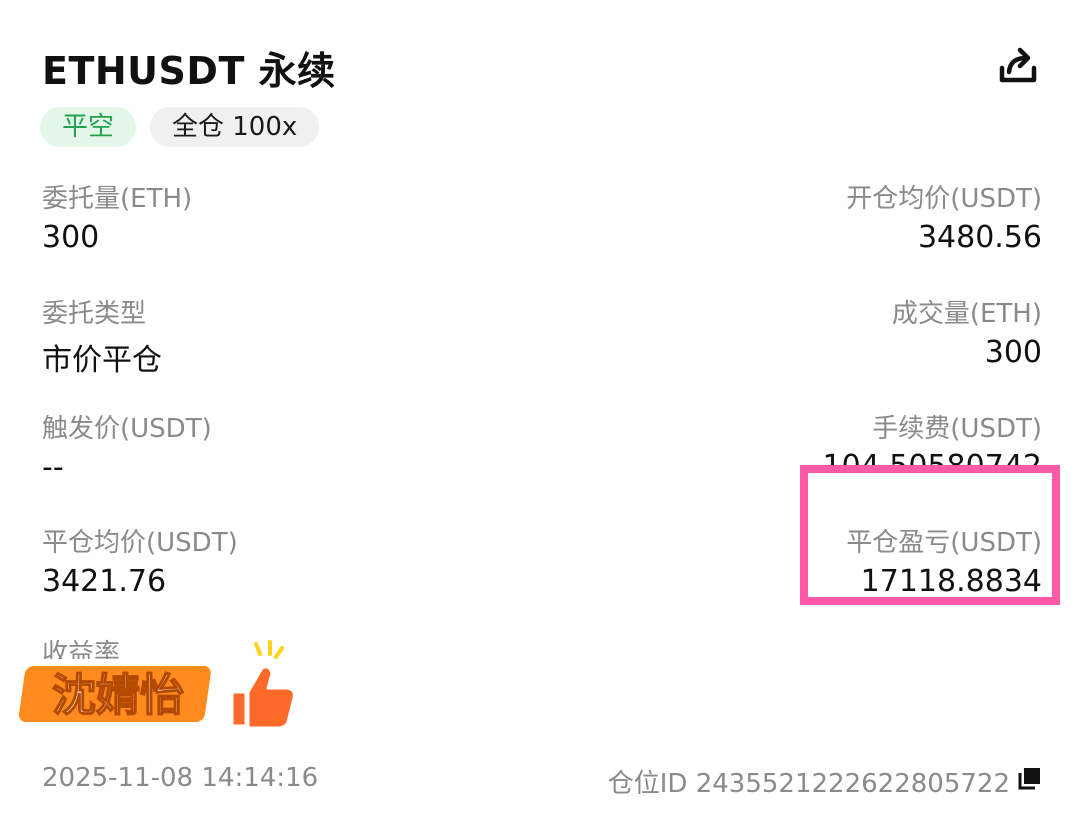 This screenshot has width=1084, height=836. What do you see at coordinates (808, 784) in the screenshot?
I see `position-id: 仓位ID 2435521222622805722` at bounding box center [808, 784].